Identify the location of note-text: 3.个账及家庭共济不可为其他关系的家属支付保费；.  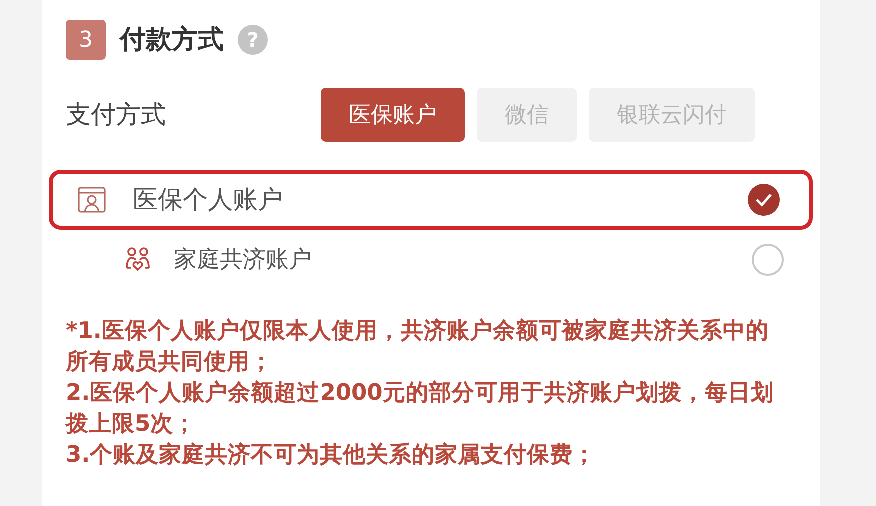
(332, 455).